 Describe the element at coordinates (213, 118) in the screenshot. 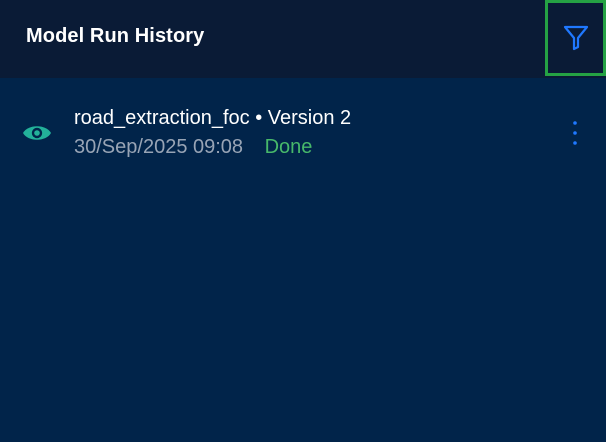

I see `run-name: road_extraction_foc • Version 2` at that location.